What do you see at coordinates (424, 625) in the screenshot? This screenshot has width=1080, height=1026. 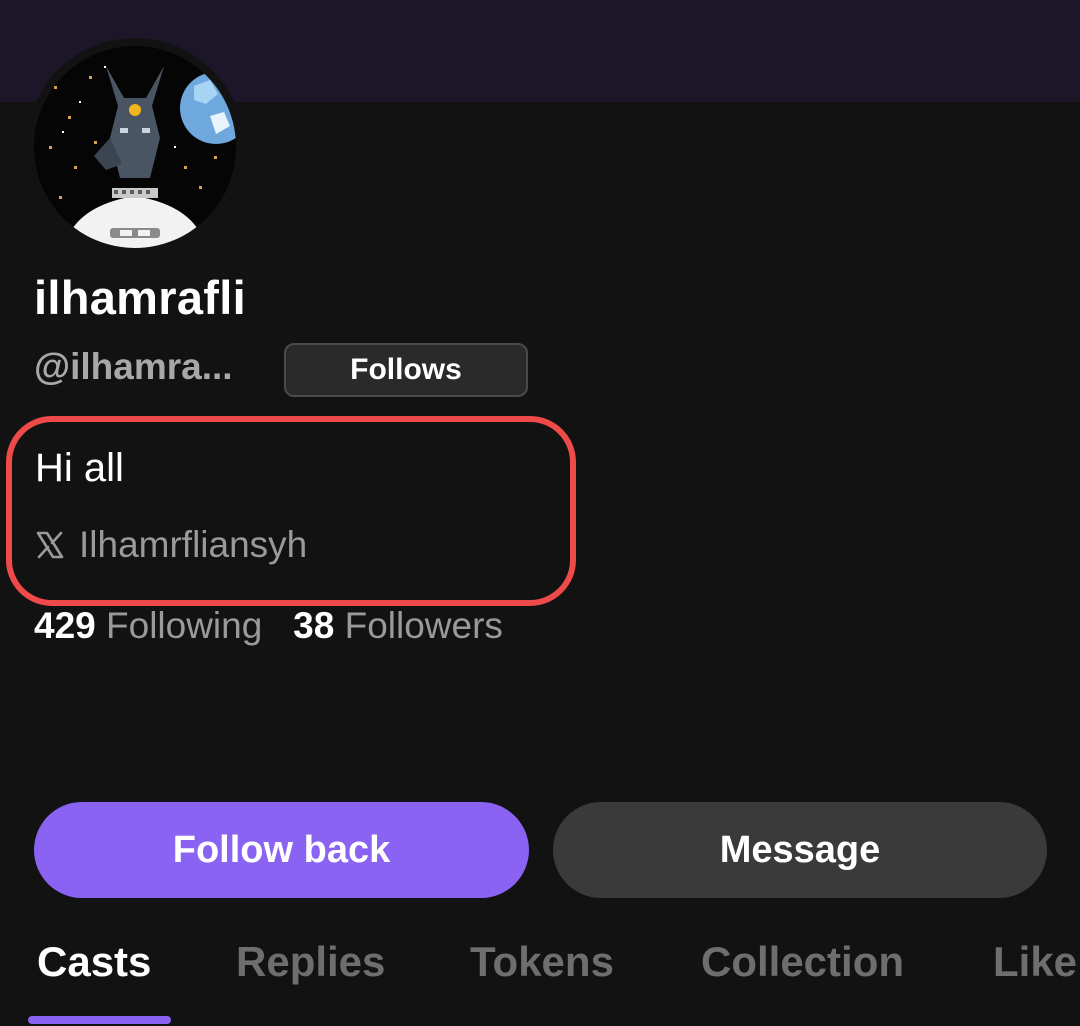 I see `followers-label: Followers` at bounding box center [424, 625].